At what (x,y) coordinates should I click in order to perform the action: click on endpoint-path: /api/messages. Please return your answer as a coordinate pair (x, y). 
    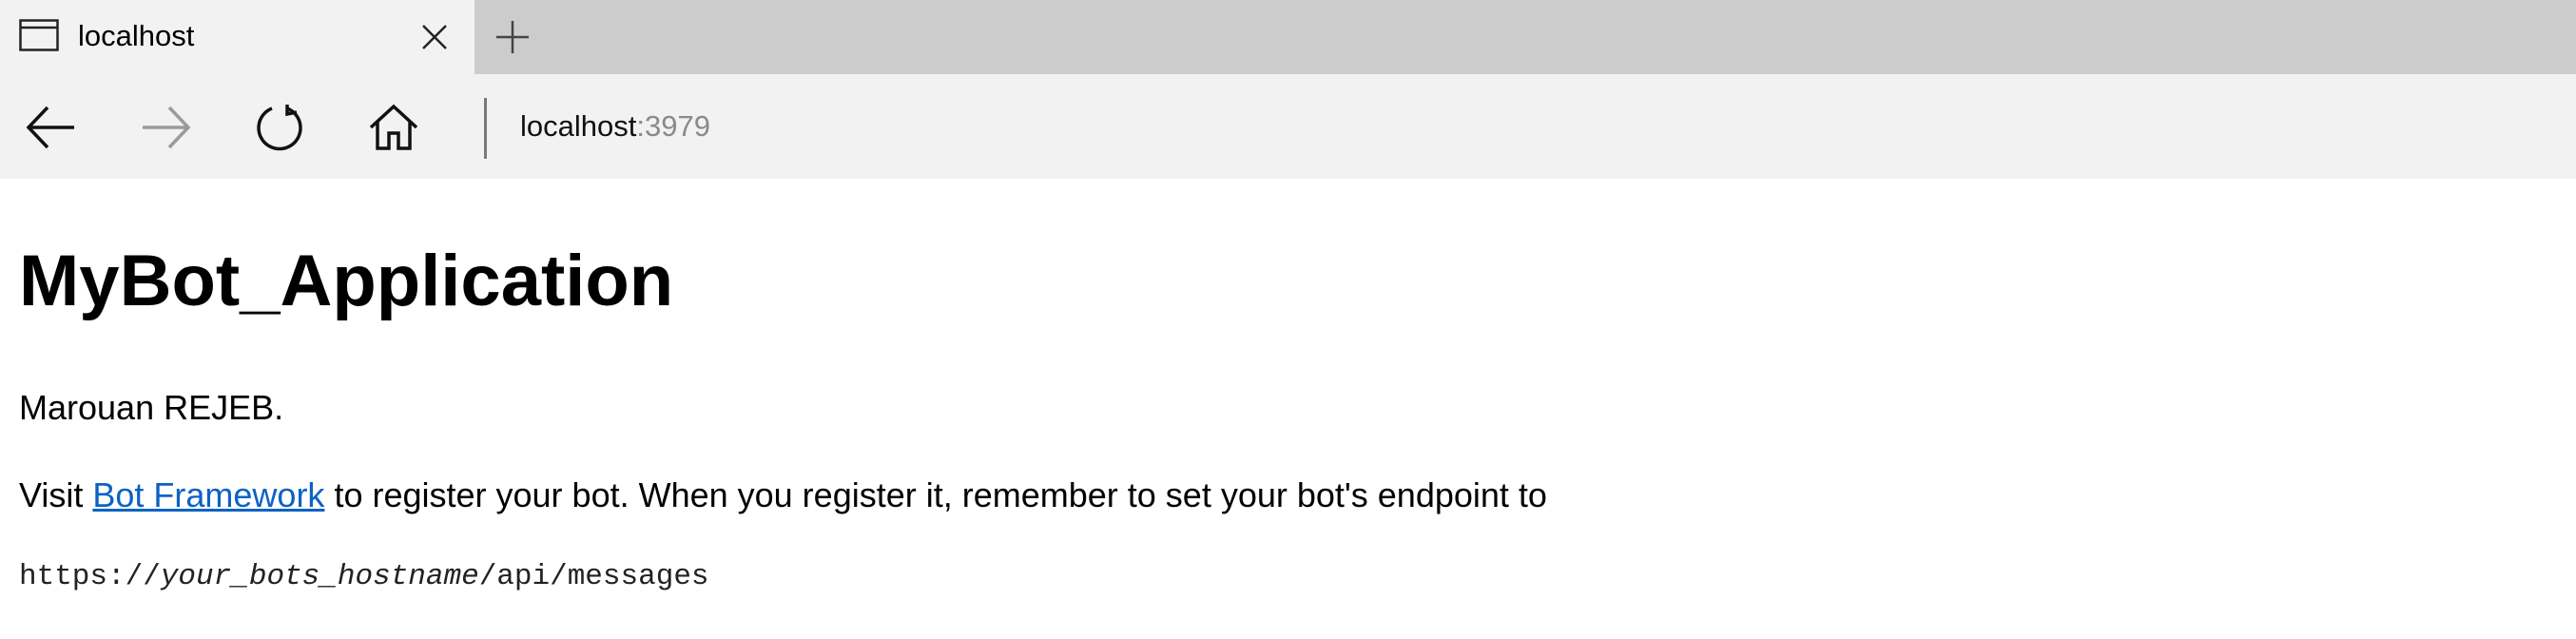
    Looking at the image, I should click on (593, 576).